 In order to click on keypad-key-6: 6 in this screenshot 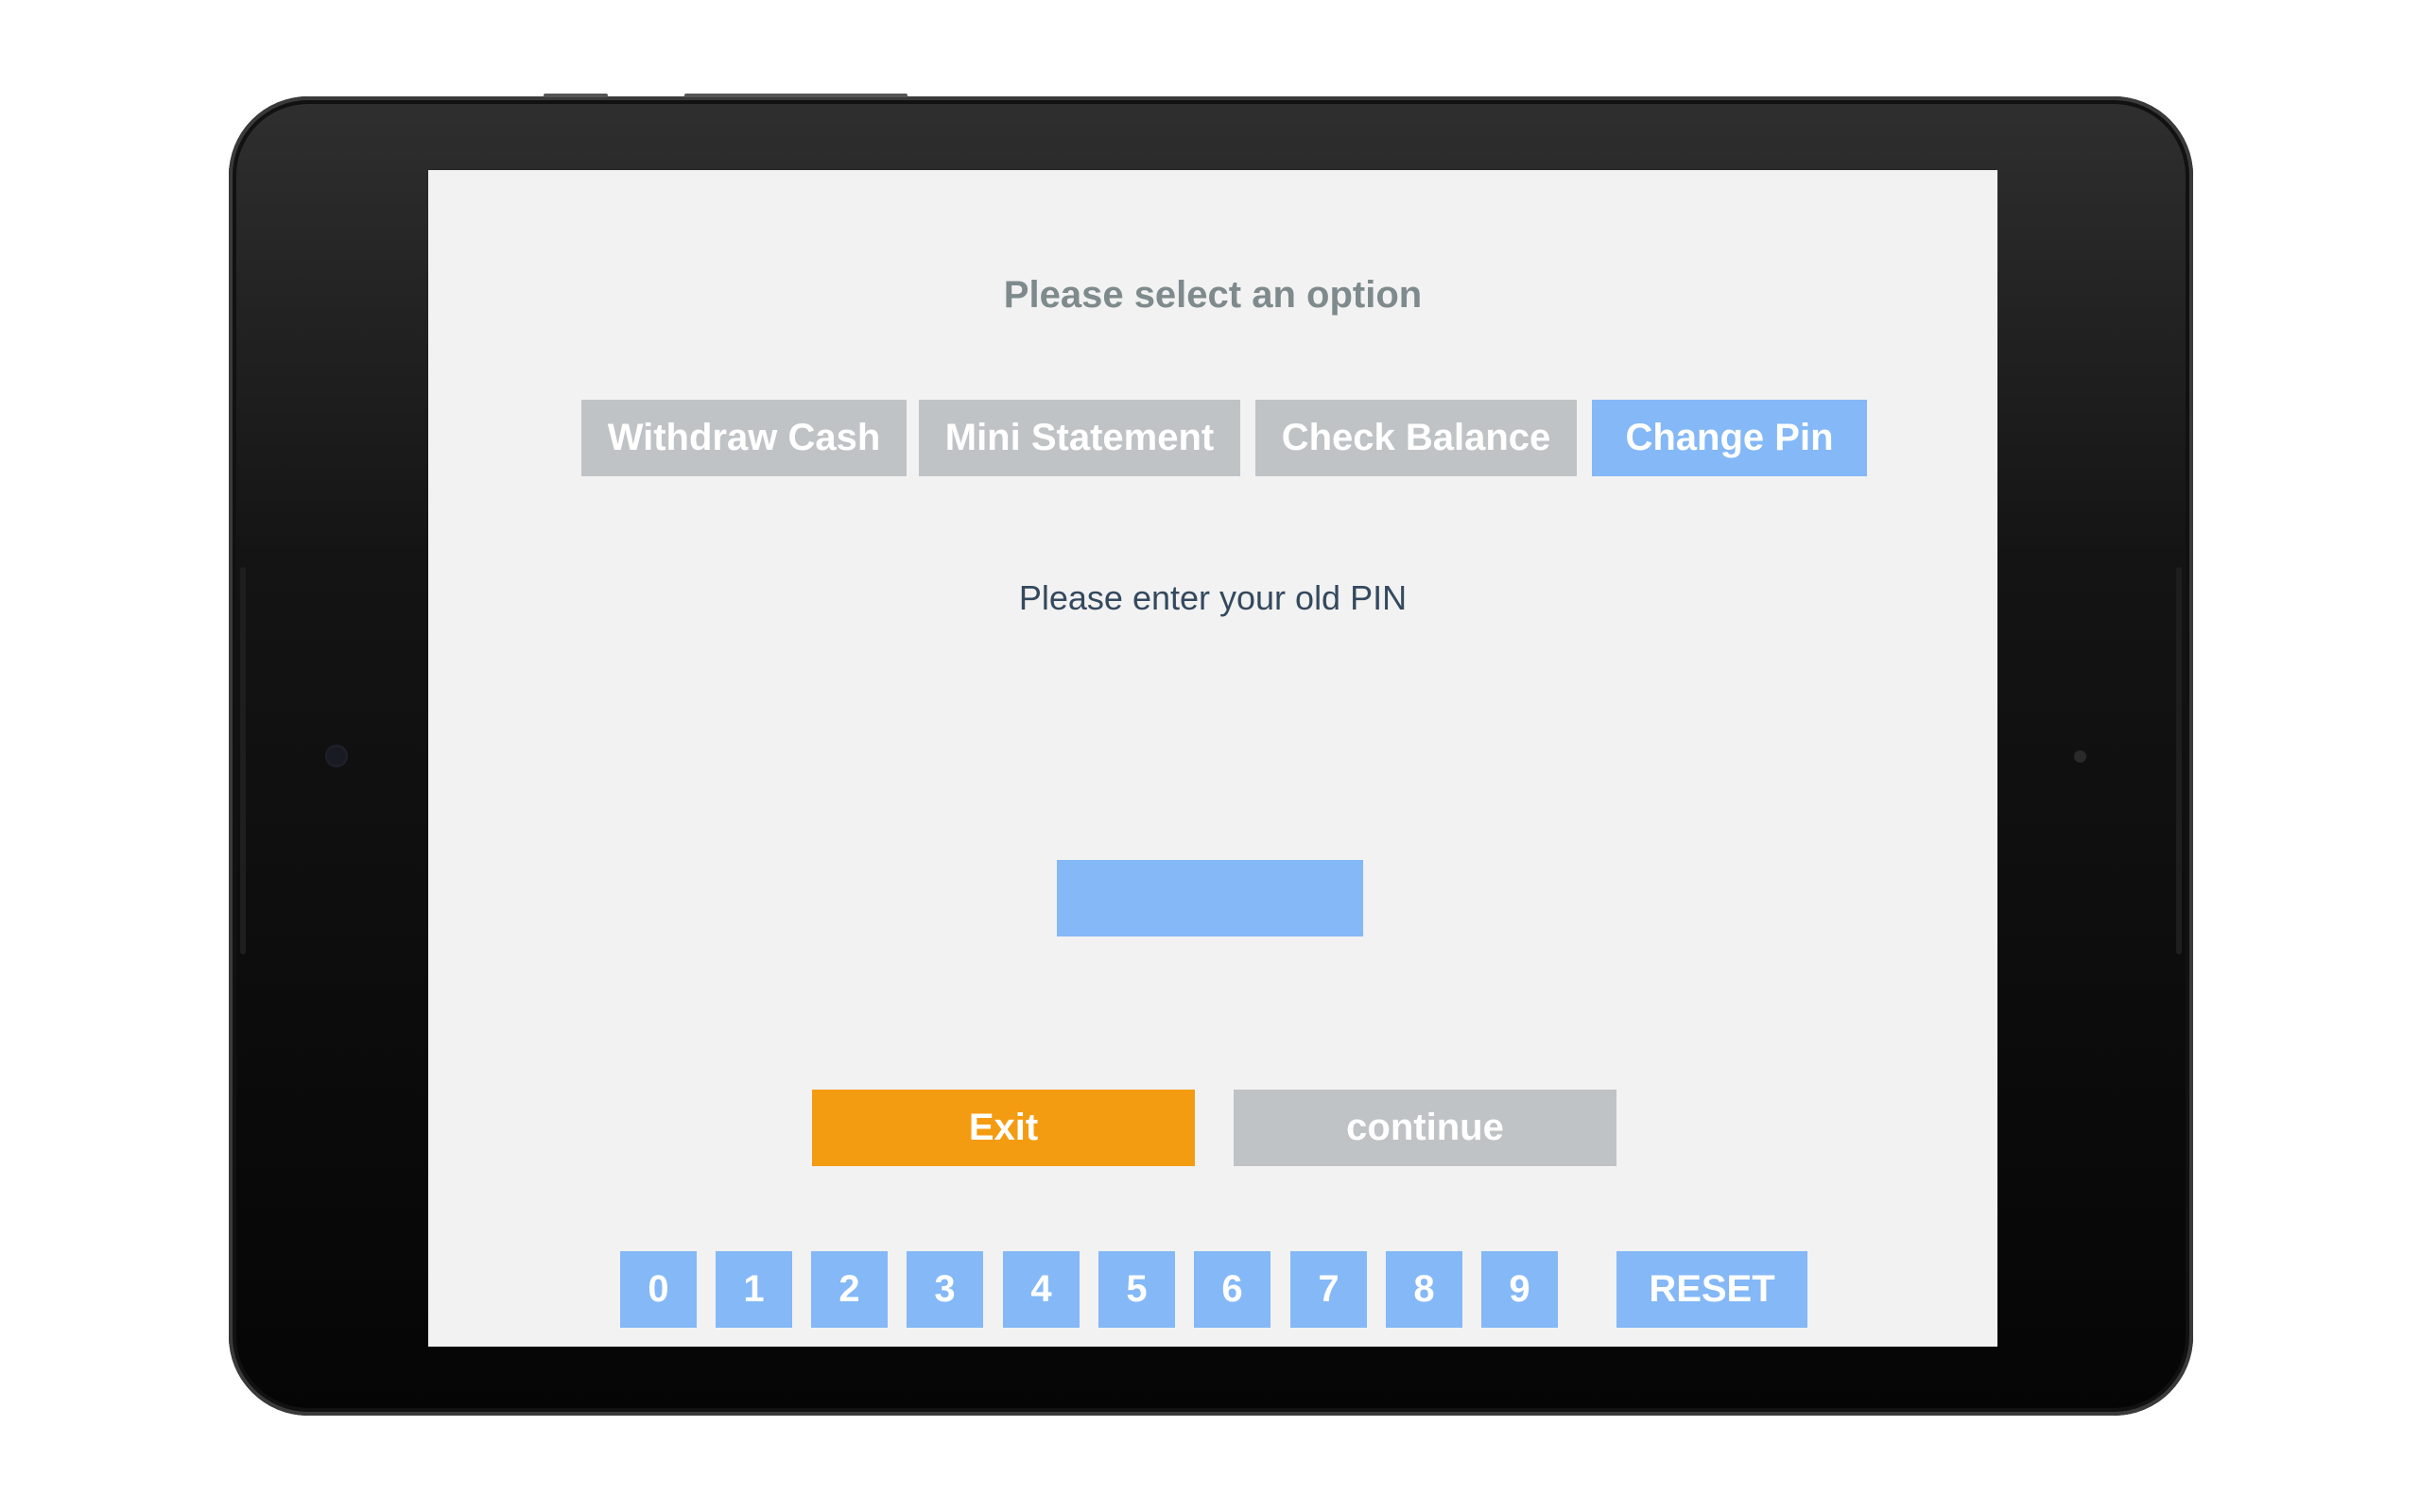, I will do `click(1232, 1289)`.